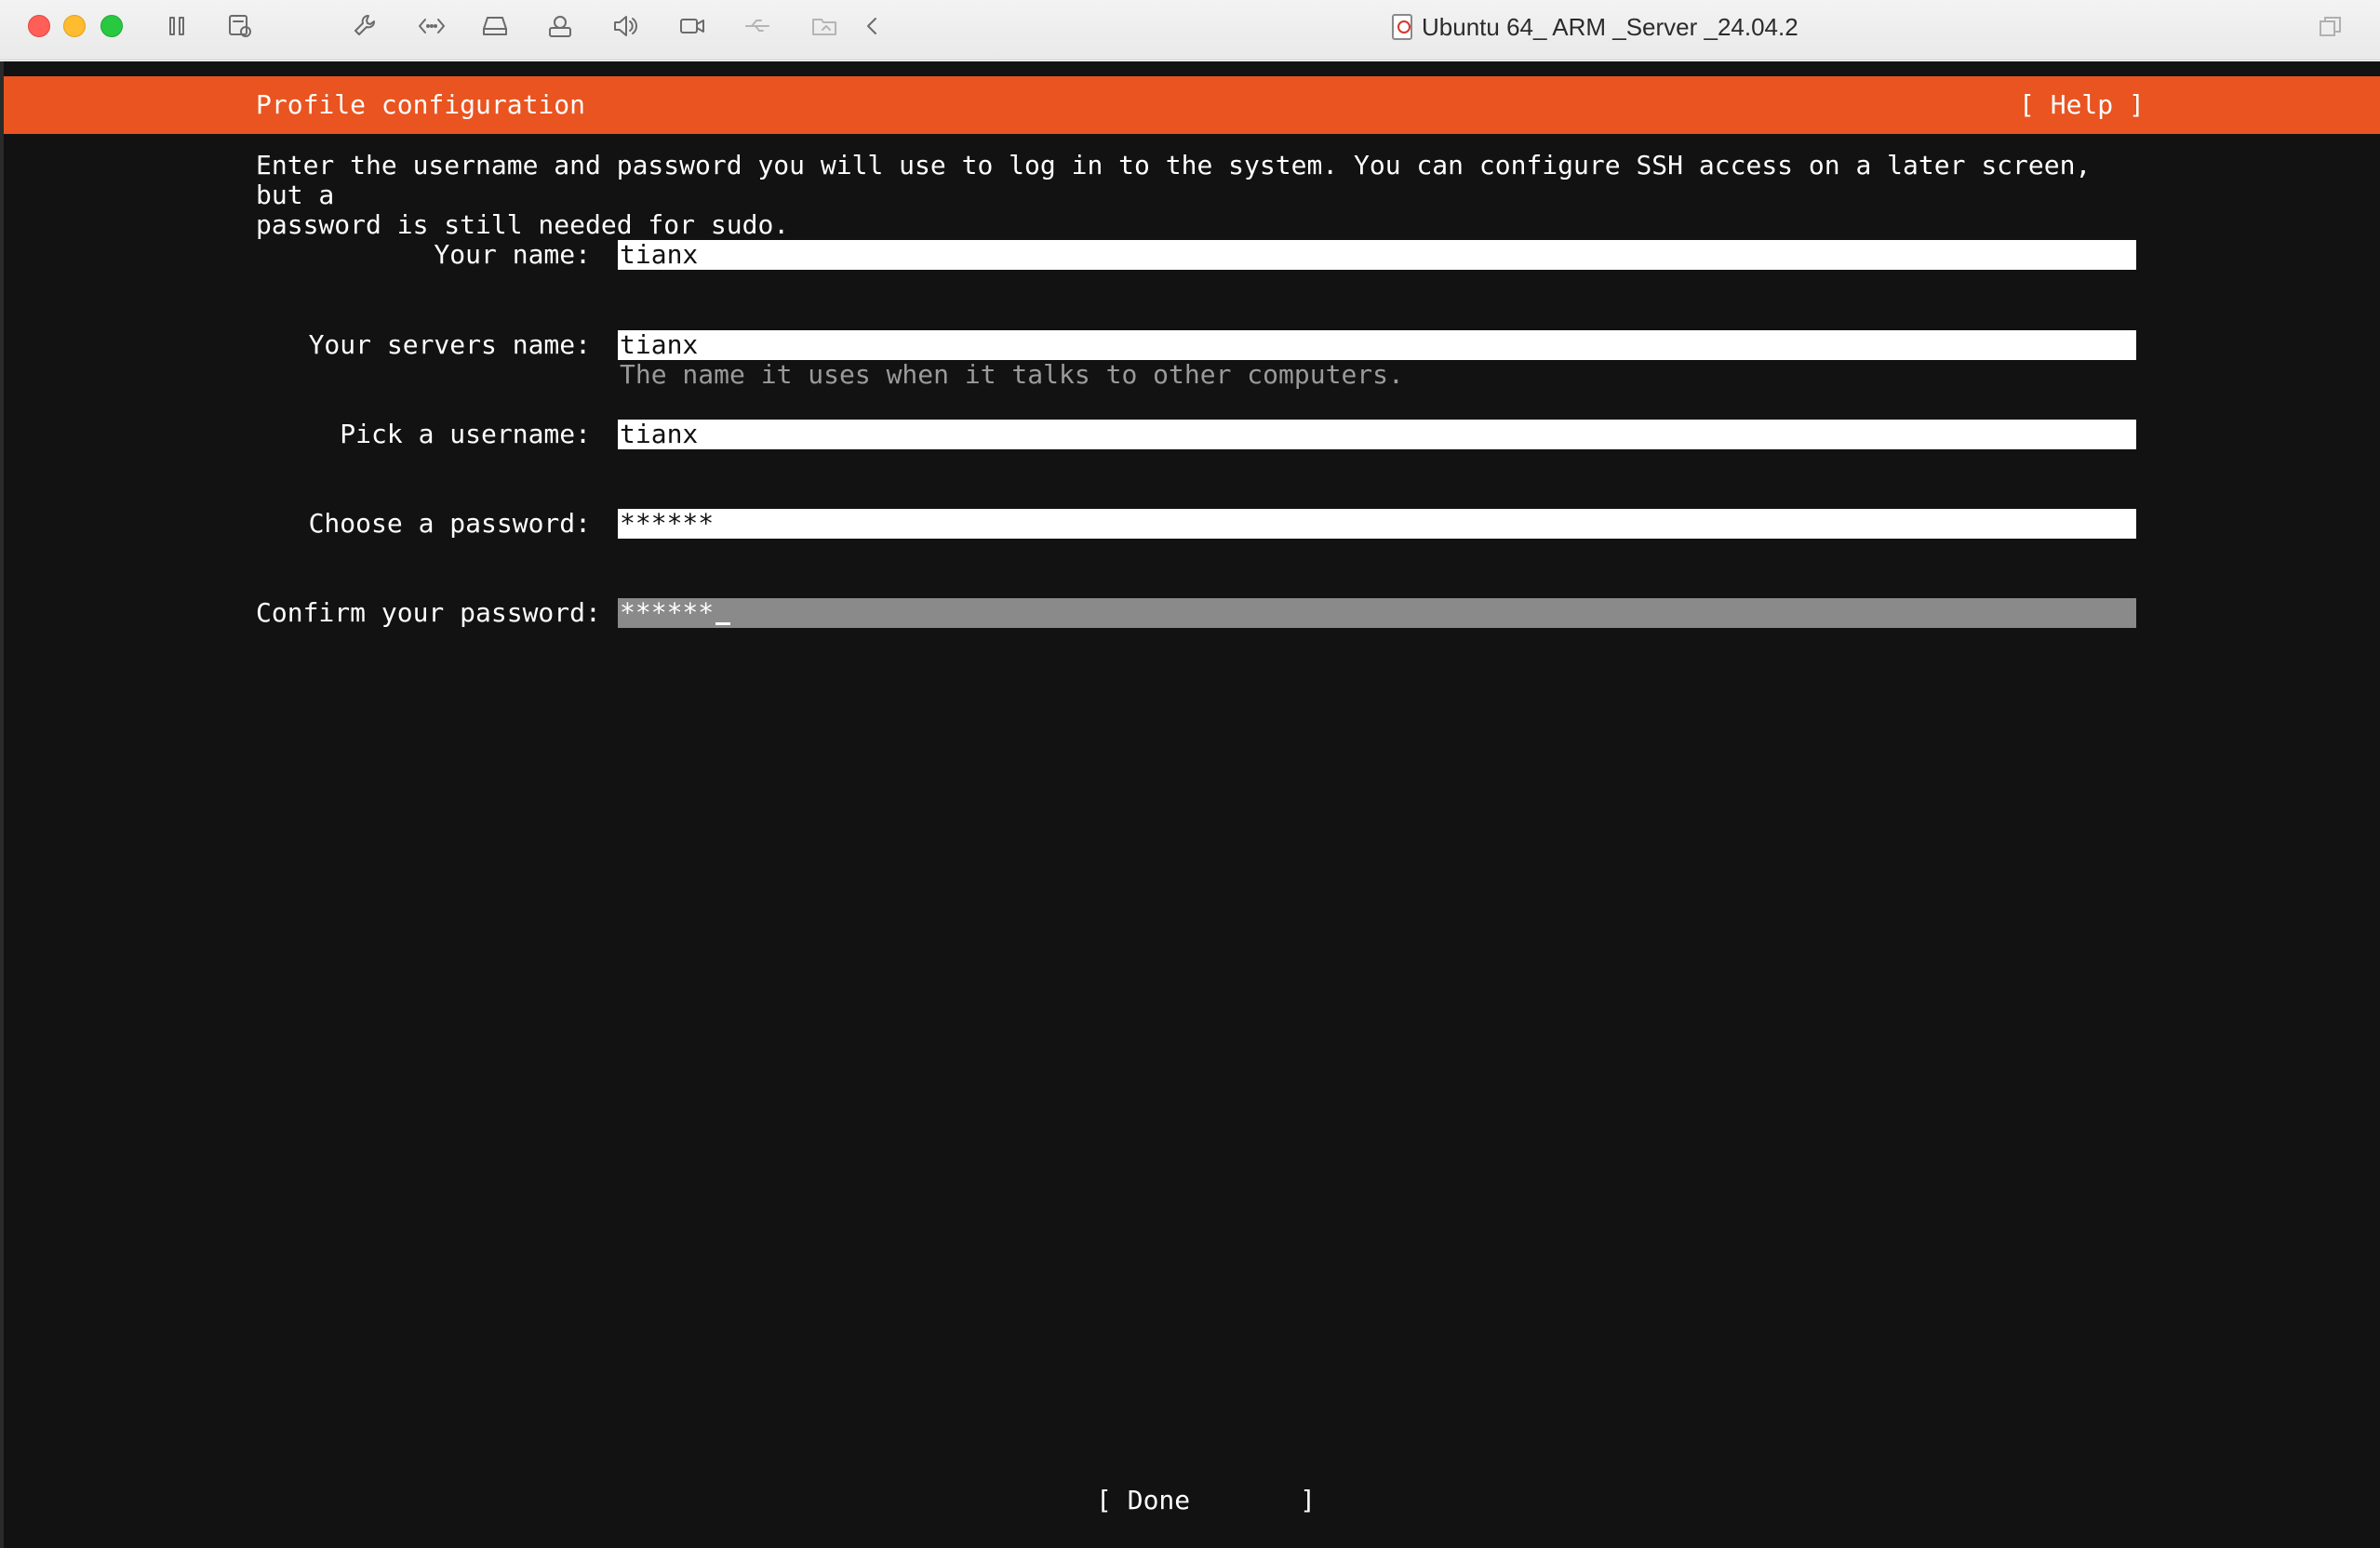 This screenshot has width=2380, height=1548. What do you see at coordinates (757, 26) in the screenshot?
I see `usb-icon` at bounding box center [757, 26].